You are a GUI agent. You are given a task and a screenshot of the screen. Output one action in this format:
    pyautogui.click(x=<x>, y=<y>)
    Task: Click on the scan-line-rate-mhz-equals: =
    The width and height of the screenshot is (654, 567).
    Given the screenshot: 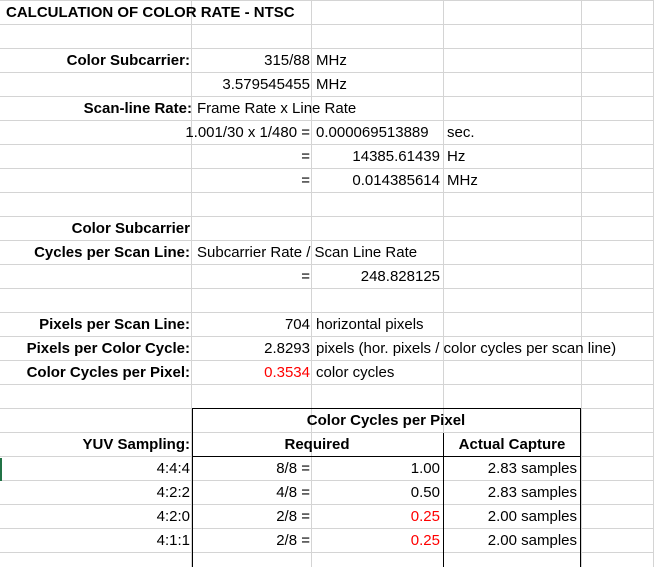 What is the action you would take?
    pyautogui.click(x=295, y=181)
    